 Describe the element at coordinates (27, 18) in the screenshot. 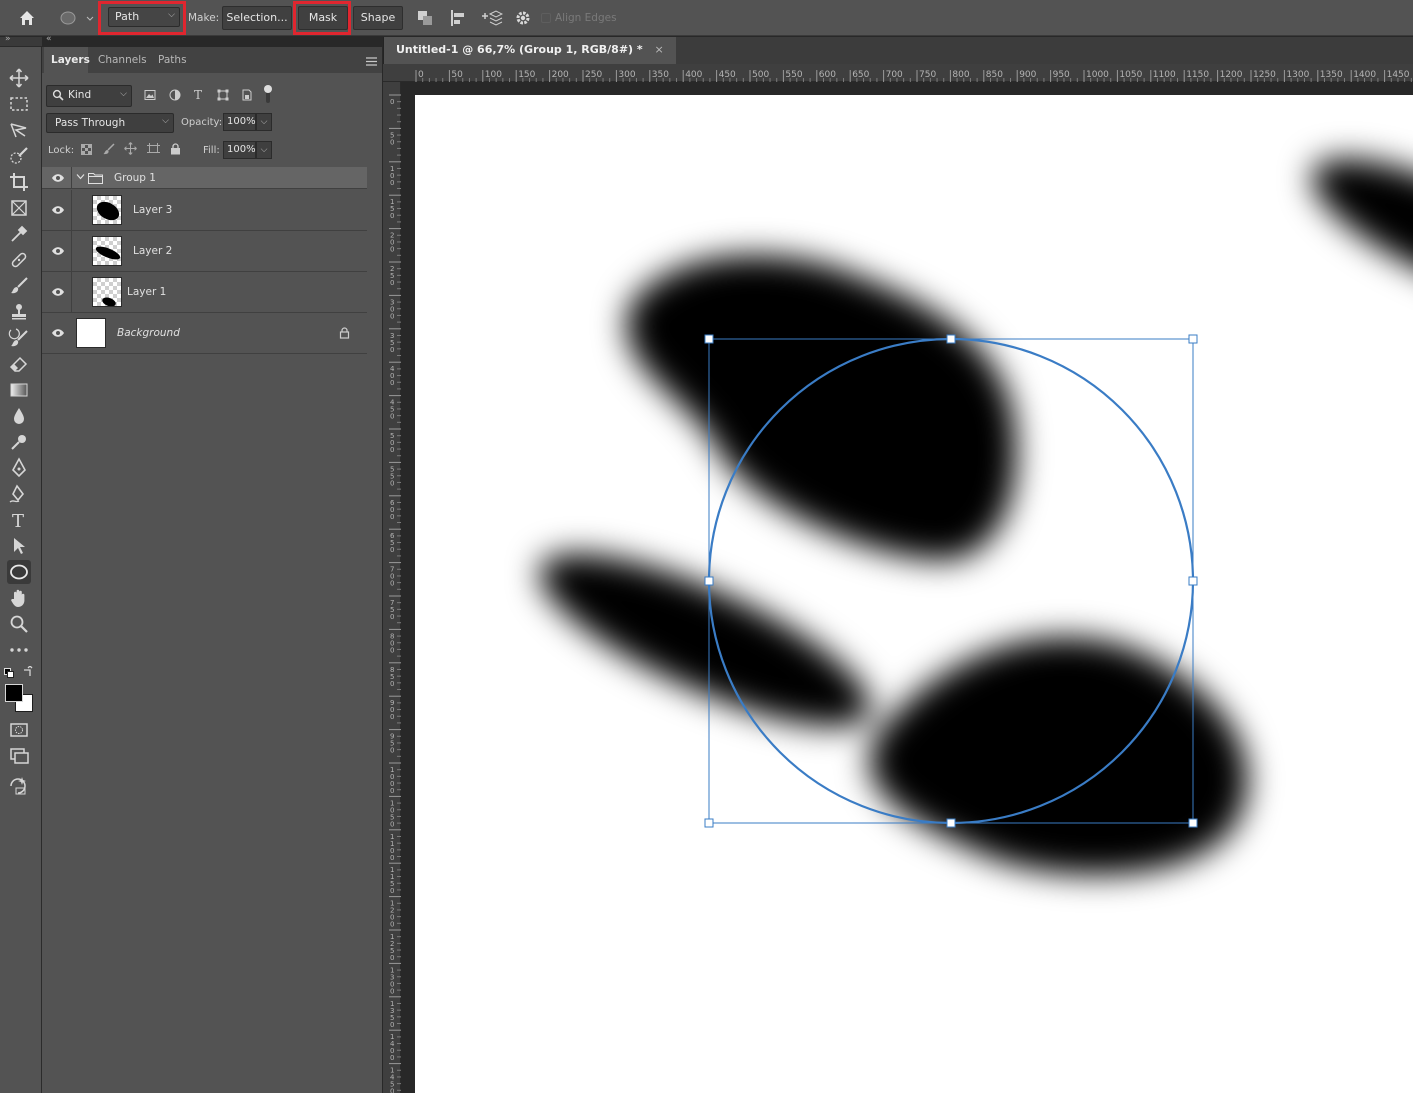

I see `home-icon` at that location.